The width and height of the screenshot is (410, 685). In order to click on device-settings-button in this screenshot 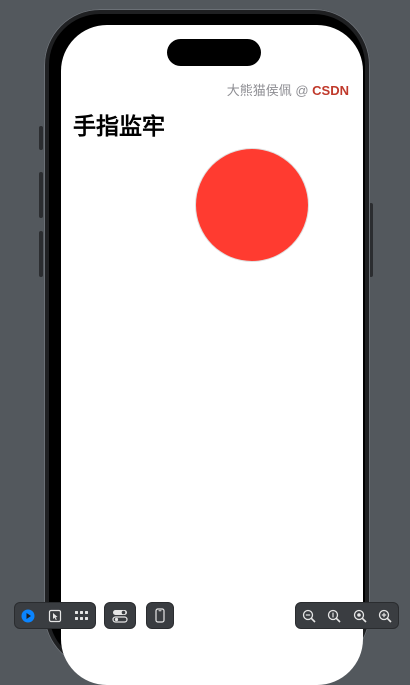, I will do `click(160, 616)`.